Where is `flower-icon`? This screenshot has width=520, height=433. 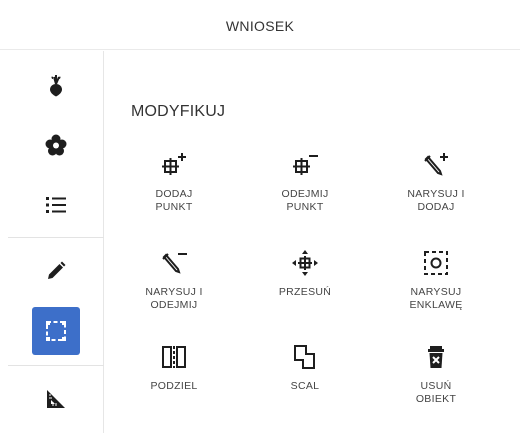
flower-icon is located at coordinates (56, 145).